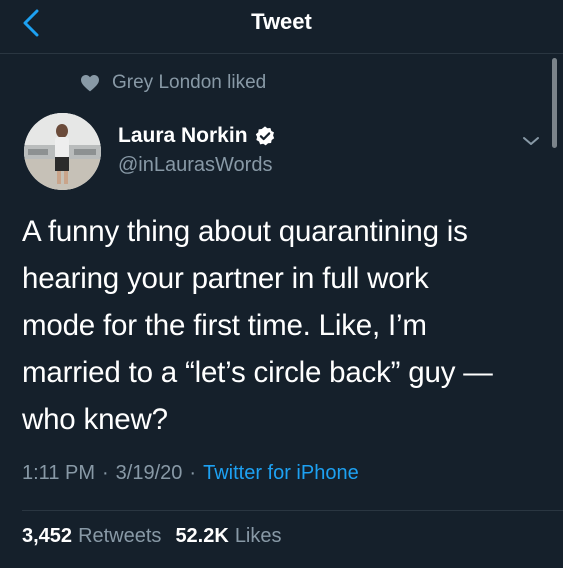 The image size is (563, 568). Describe the element at coordinates (195, 165) in the screenshot. I see `author-handle: @inLaurasWords` at that location.